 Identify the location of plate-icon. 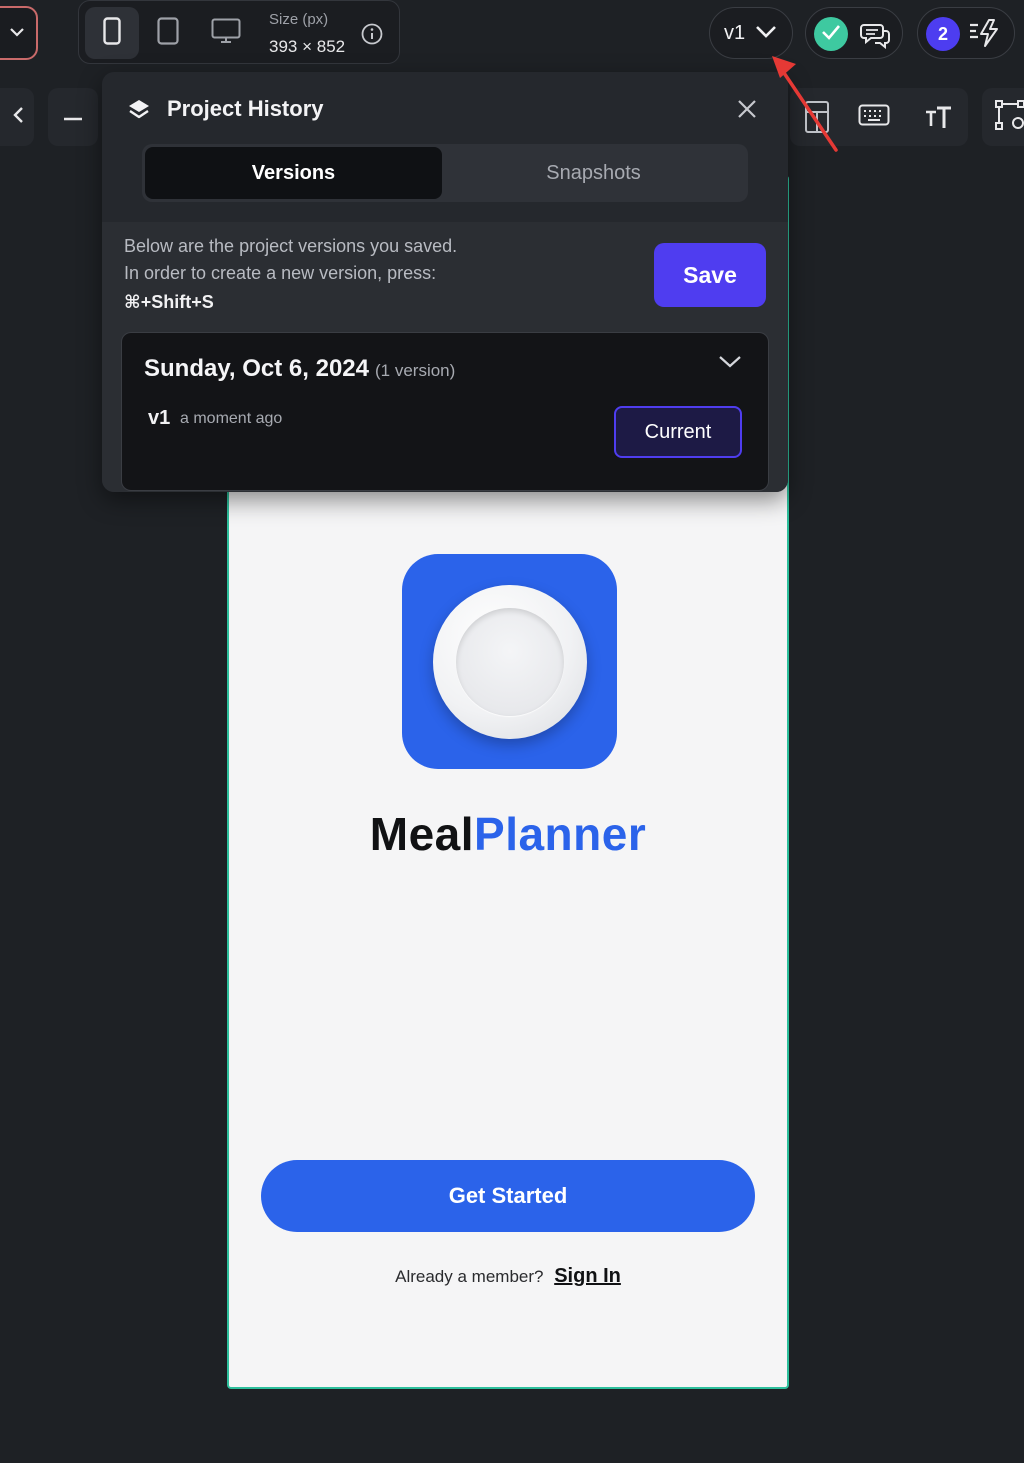
(509, 661).